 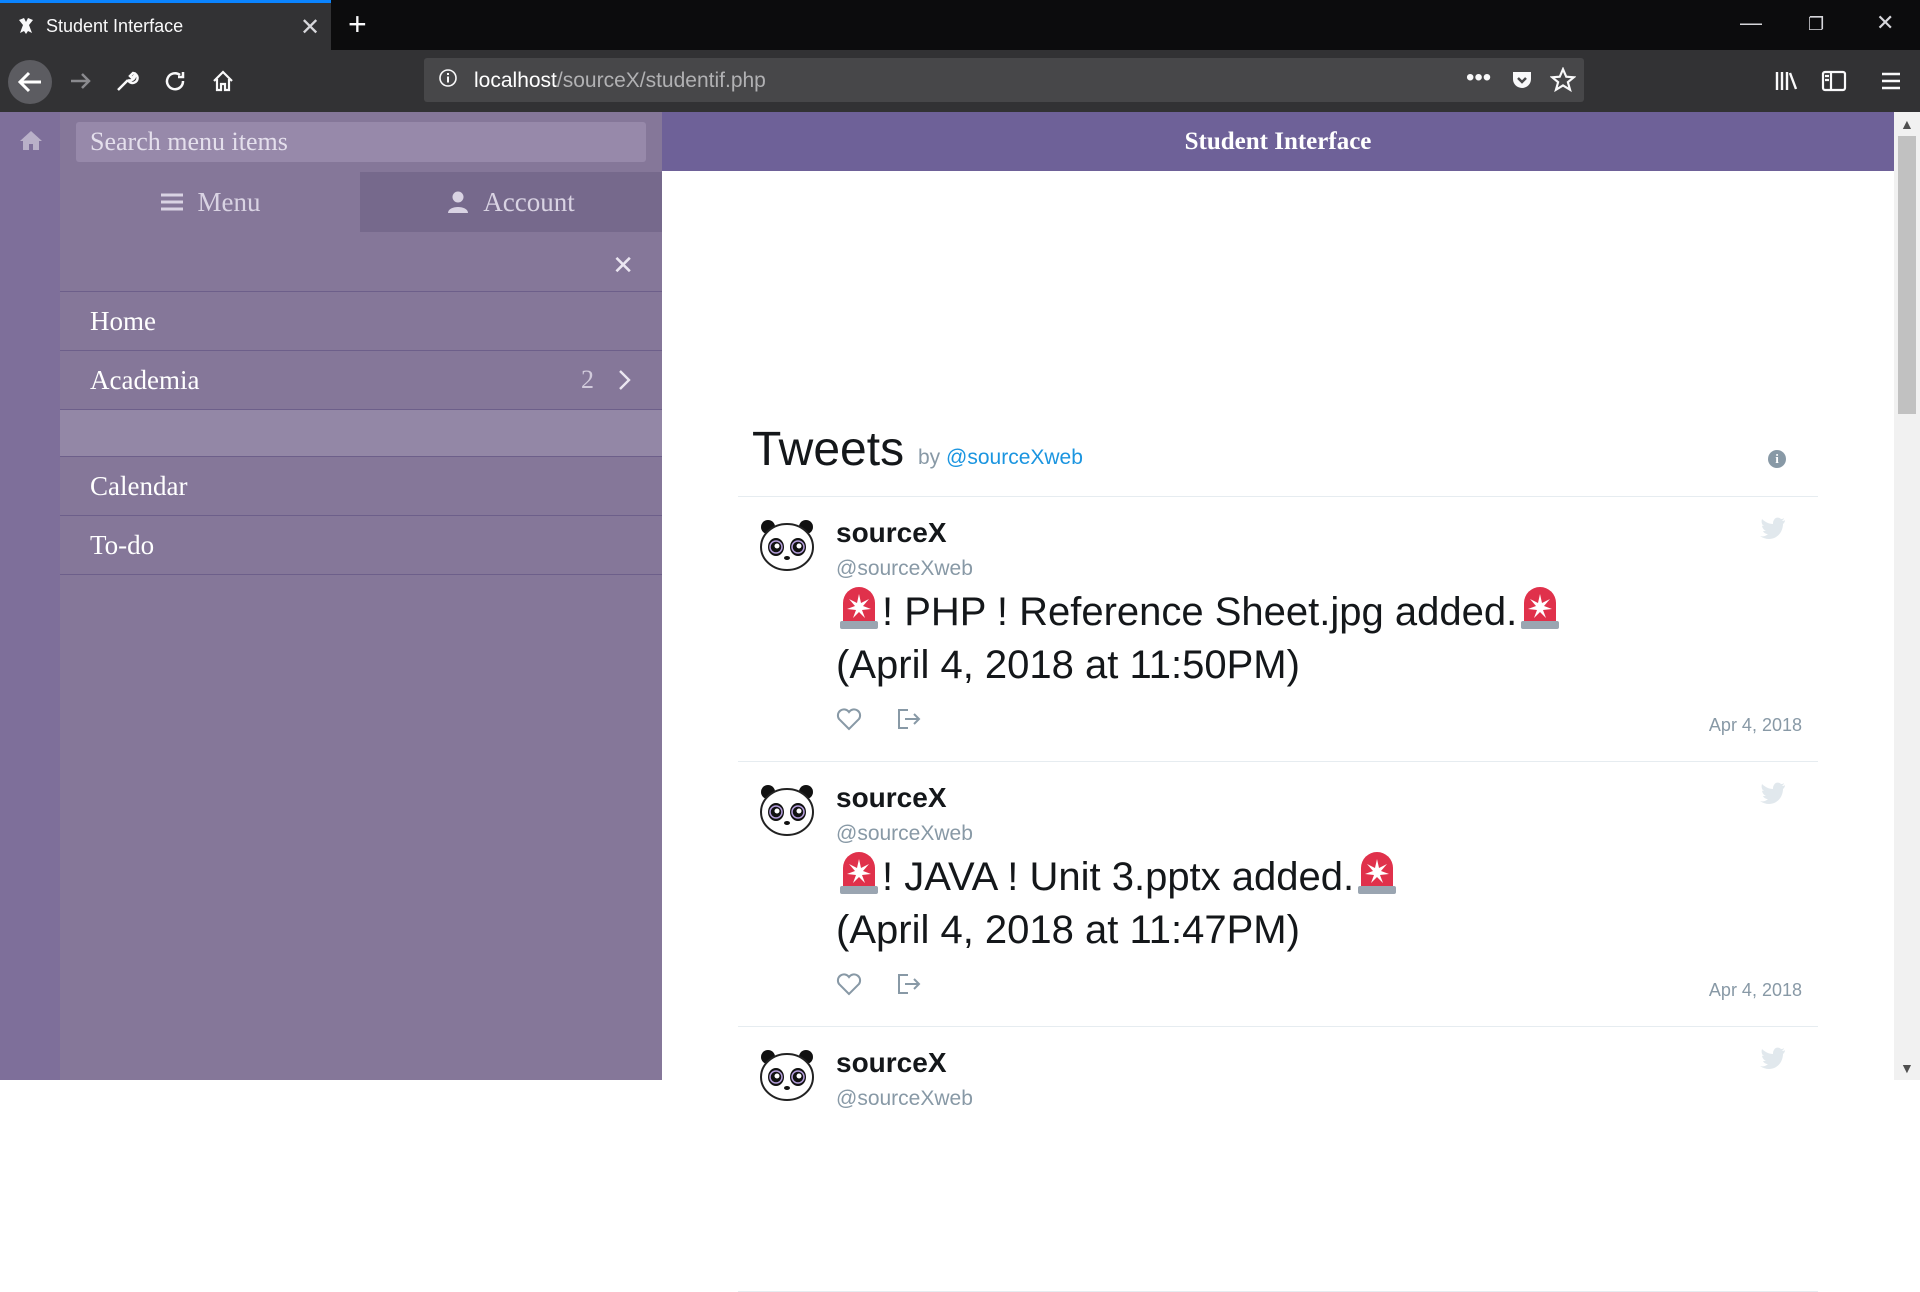 What do you see at coordinates (115, 26) in the screenshot?
I see `tab-title: Student Interface` at bounding box center [115, 26].